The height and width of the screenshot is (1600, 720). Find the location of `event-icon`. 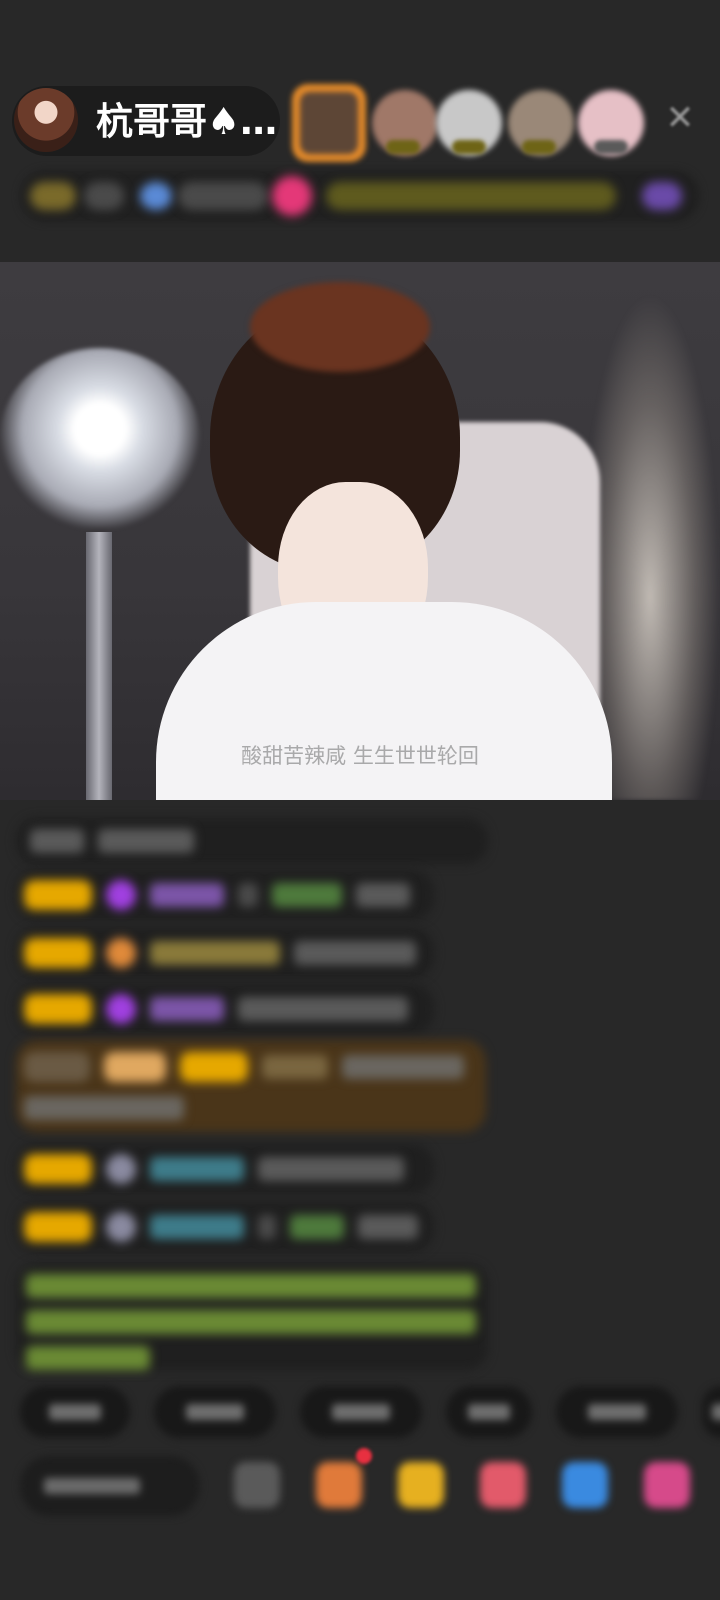

event-icon is located at coordinates (156, 196).